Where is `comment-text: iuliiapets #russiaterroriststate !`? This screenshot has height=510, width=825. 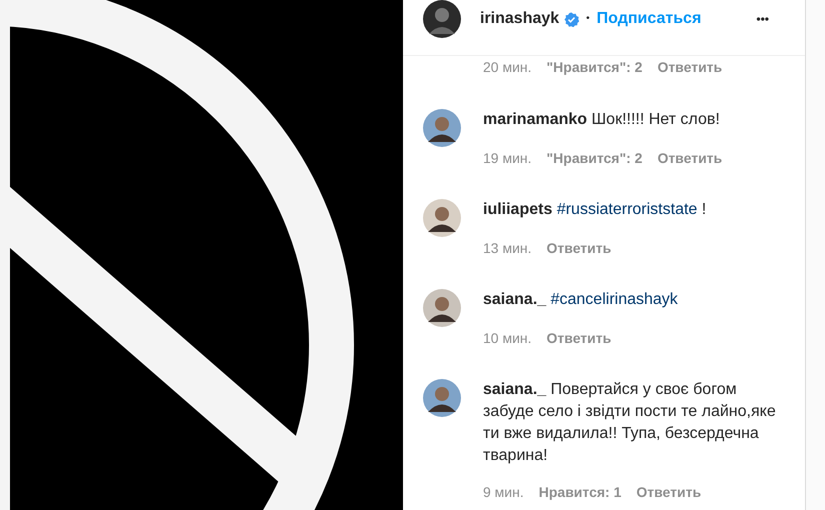 comment-text: iuliiapets #russiaterroriststate ! is located at coordinates (595, 210).